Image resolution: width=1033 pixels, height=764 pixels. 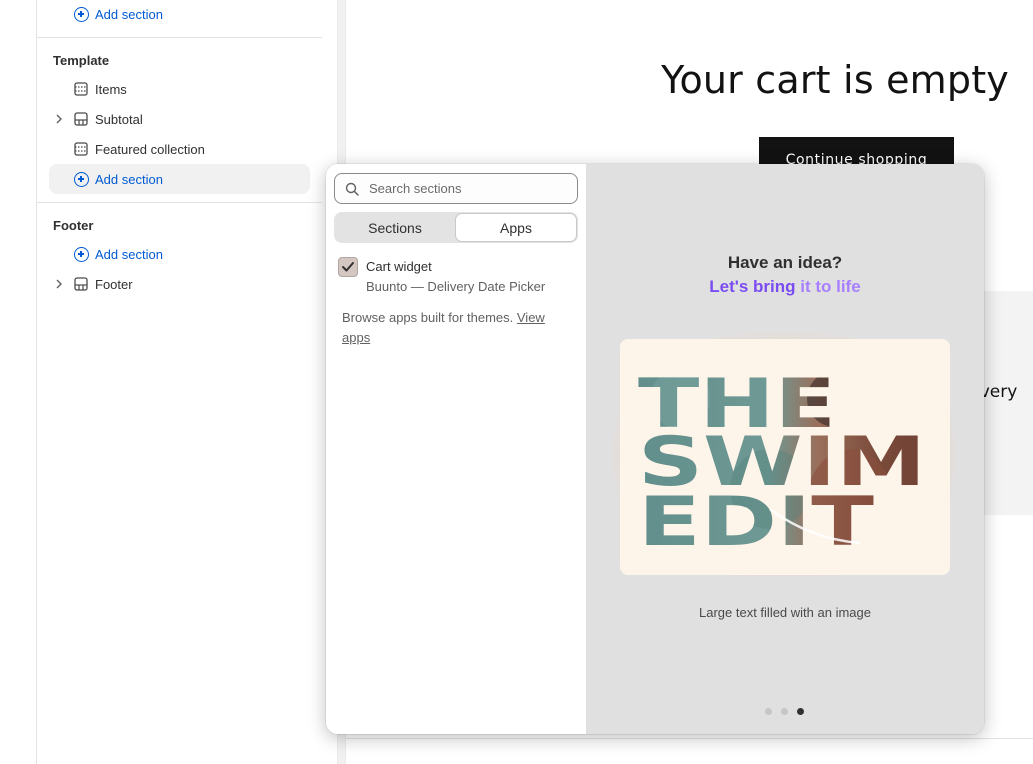 I want to click on search-field, so click(x=456, y=188).